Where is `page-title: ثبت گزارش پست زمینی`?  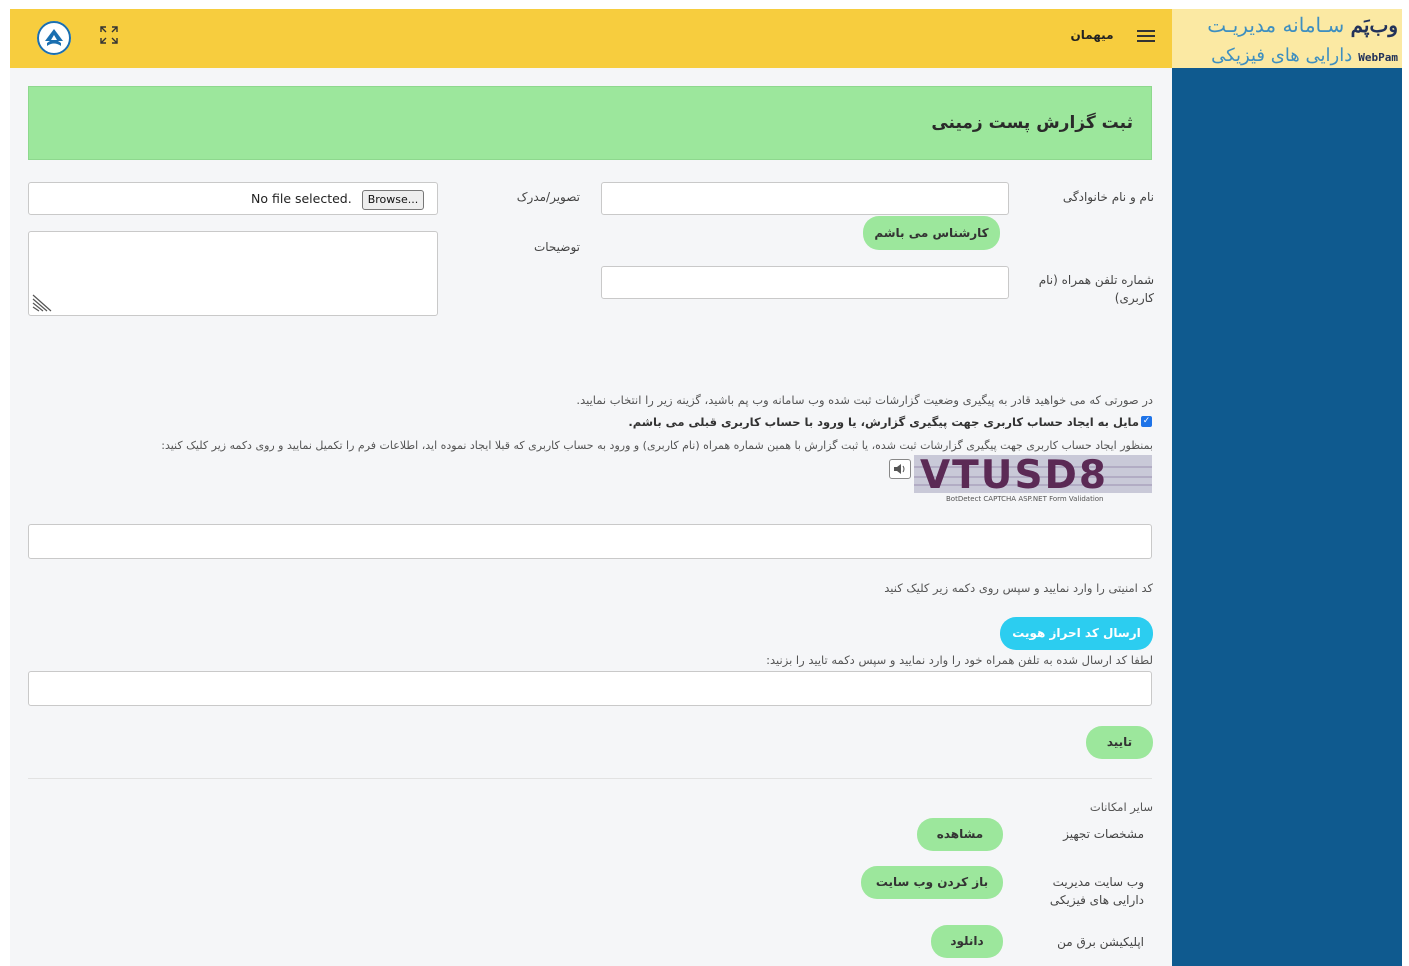 page-title: ثبت گزارش پست زمینی is located at coordinates (1032, 123).